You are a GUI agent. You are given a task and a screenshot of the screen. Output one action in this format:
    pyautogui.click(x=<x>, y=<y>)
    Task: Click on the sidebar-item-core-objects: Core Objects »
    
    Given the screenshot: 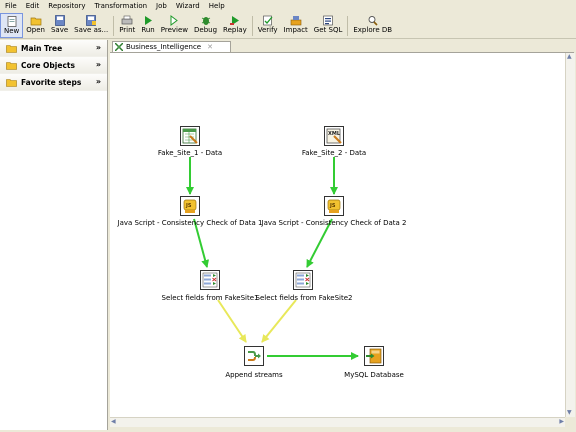 What is the action you would take?
    pyautogui.click(x=53, y=65)
    